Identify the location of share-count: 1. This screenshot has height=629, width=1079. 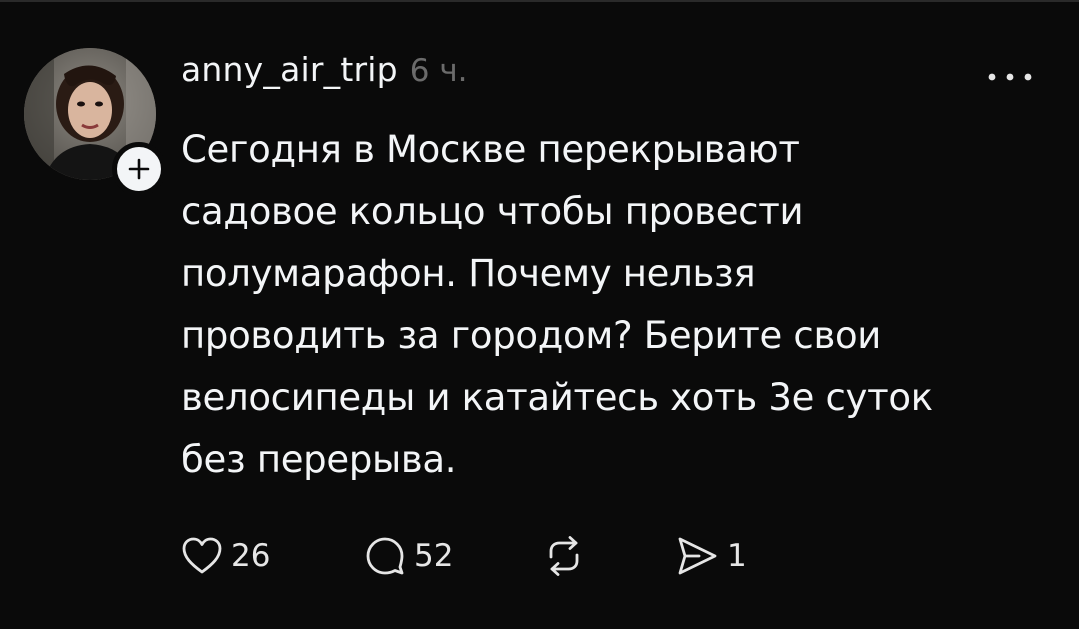
(737, 556).